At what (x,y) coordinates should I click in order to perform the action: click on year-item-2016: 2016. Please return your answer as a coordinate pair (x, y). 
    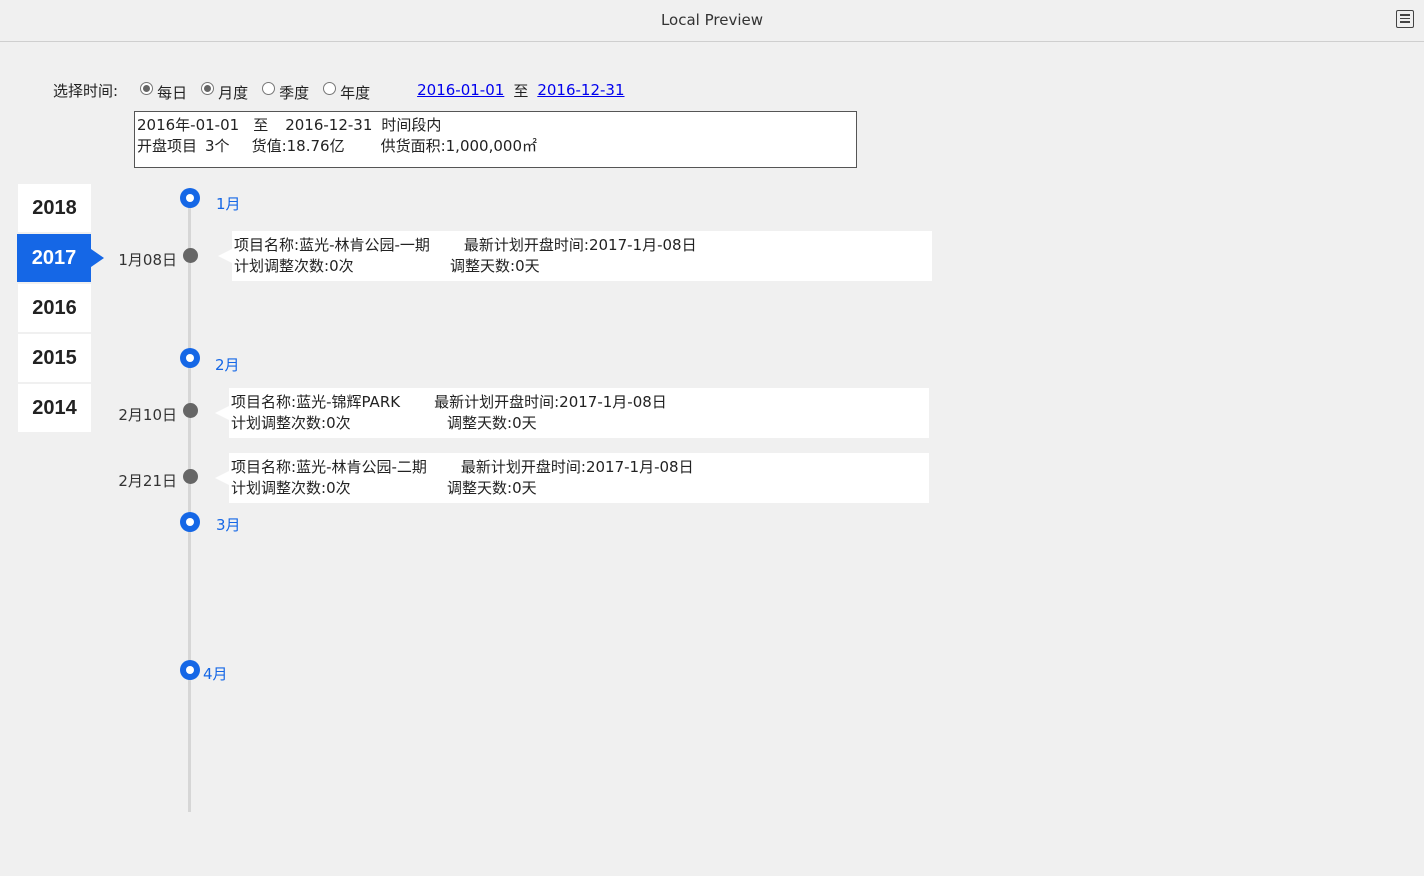
    Looking at the image, I should click on (54, 308).